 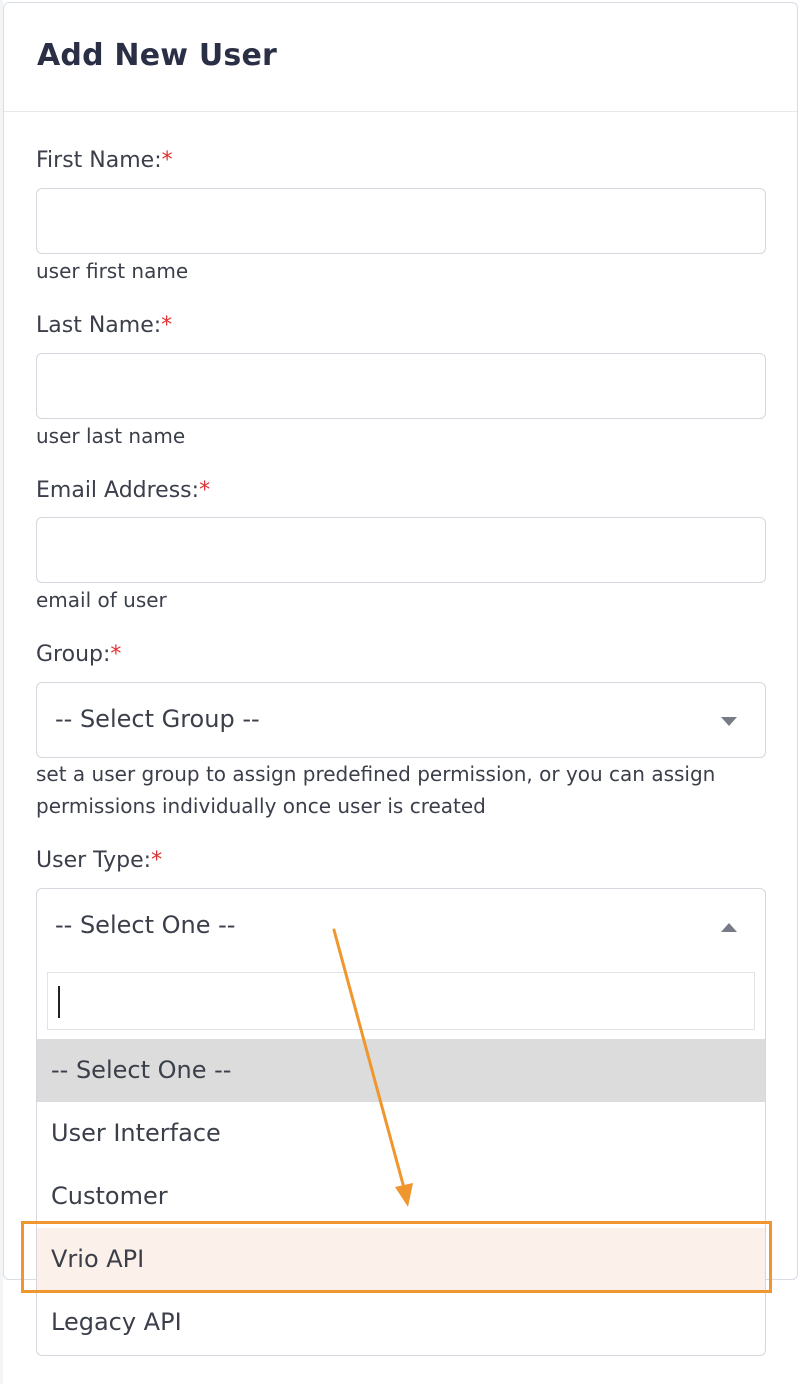 I want to click on text-cursor, so click(x=59, y=1002).